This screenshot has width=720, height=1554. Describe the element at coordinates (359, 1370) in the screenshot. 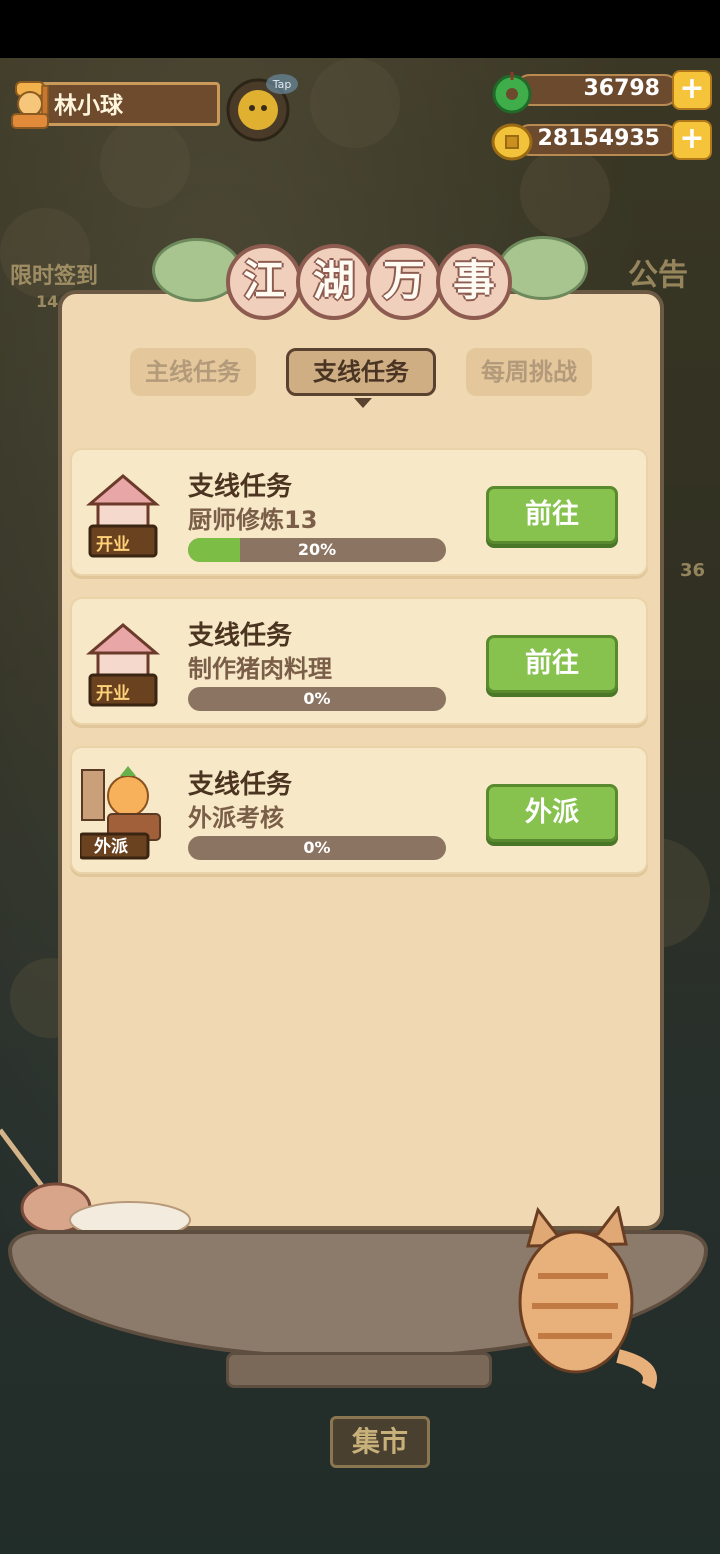

I see `bowl-base` at that location.